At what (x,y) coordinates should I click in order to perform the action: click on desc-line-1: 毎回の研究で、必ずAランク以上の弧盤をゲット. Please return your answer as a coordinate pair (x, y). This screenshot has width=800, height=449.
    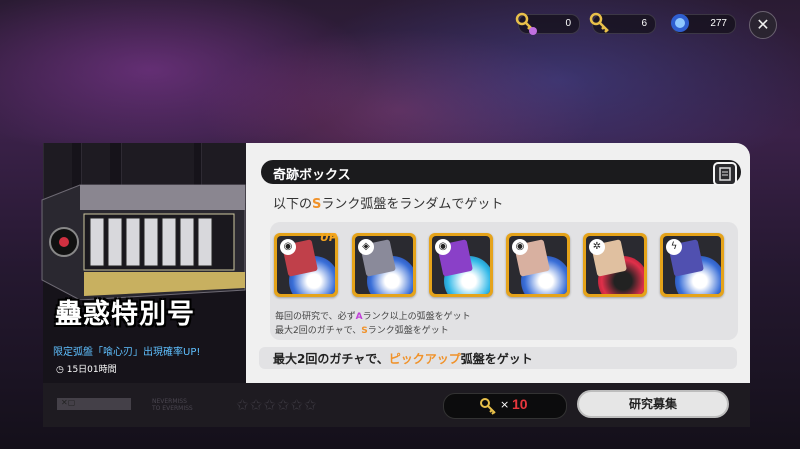
    Looking at the image, I should click on (373, 317).